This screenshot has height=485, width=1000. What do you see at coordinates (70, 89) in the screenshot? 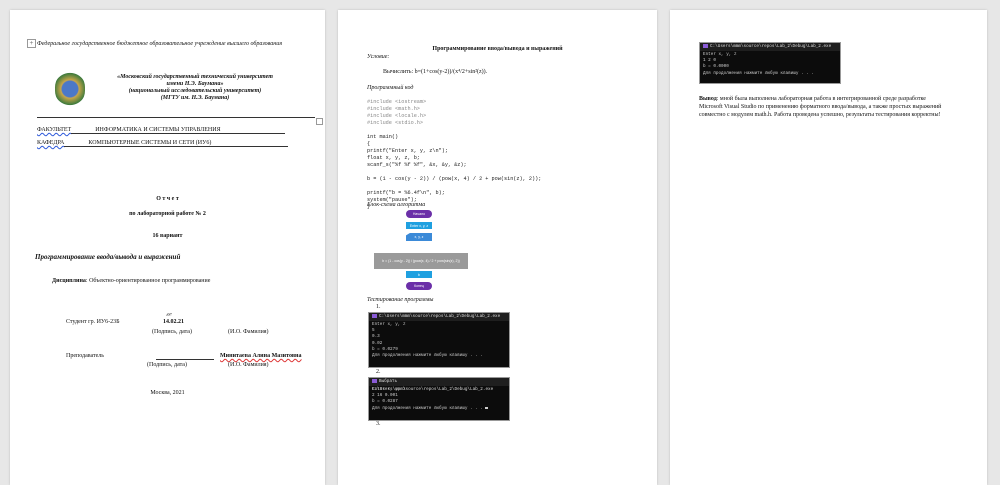
I see `university-emblem` at bounding box center [70, 89].